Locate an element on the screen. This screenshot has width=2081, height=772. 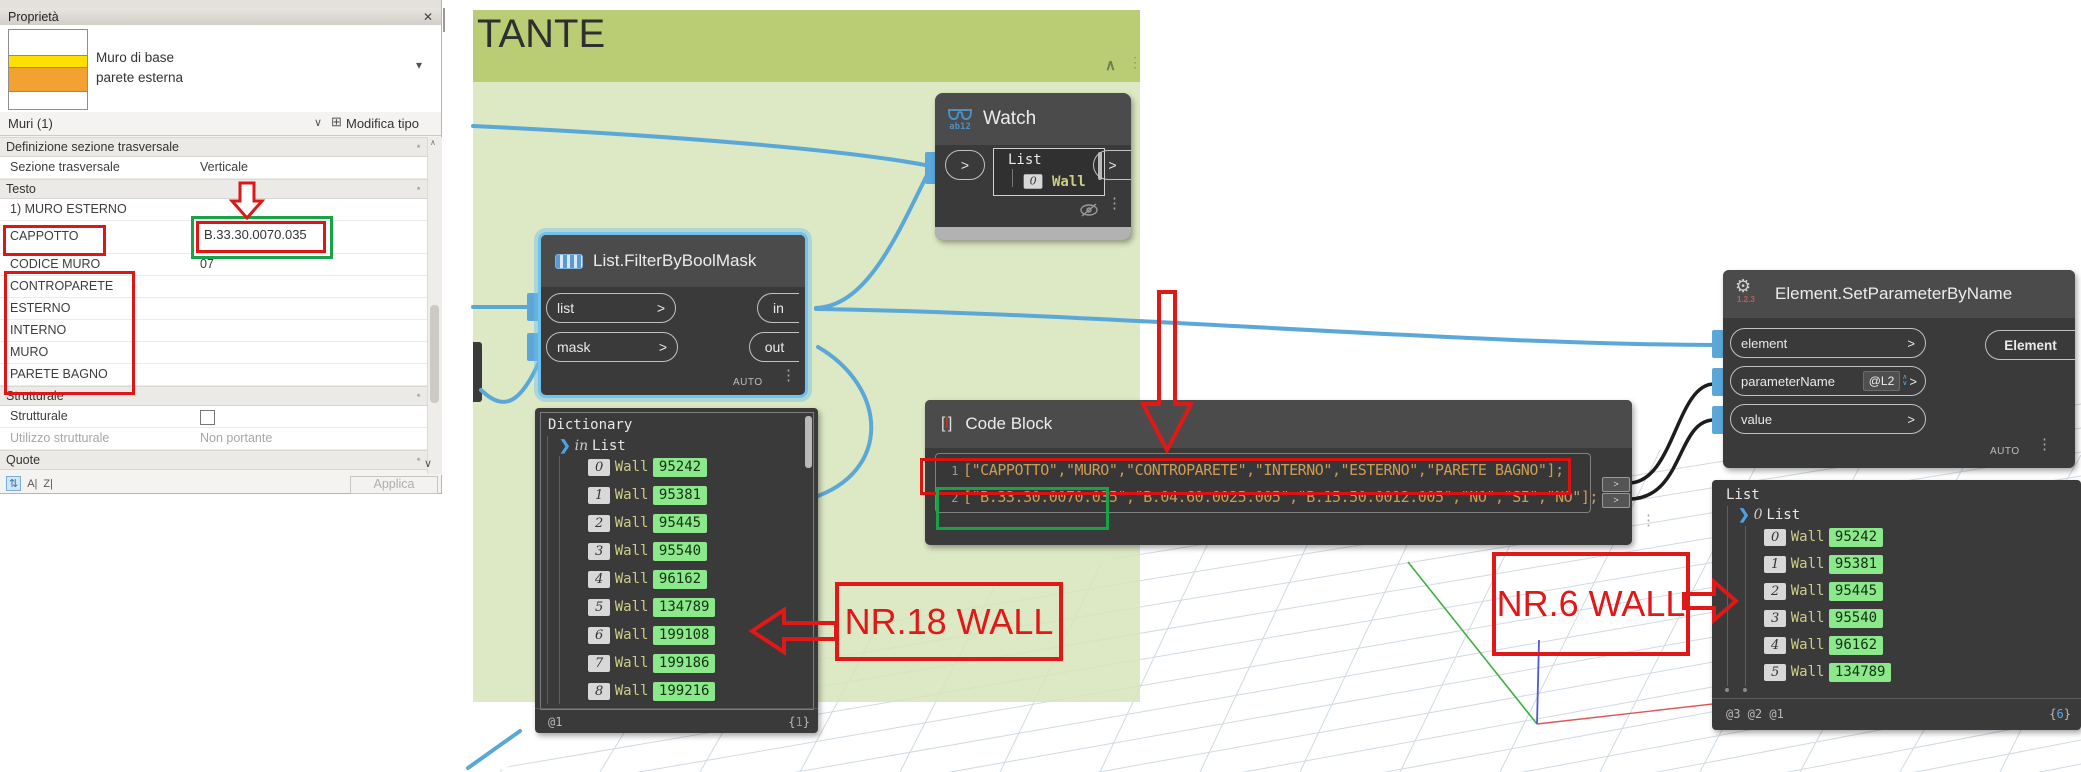
list-count: {1} is located at coordinates (799, 722).